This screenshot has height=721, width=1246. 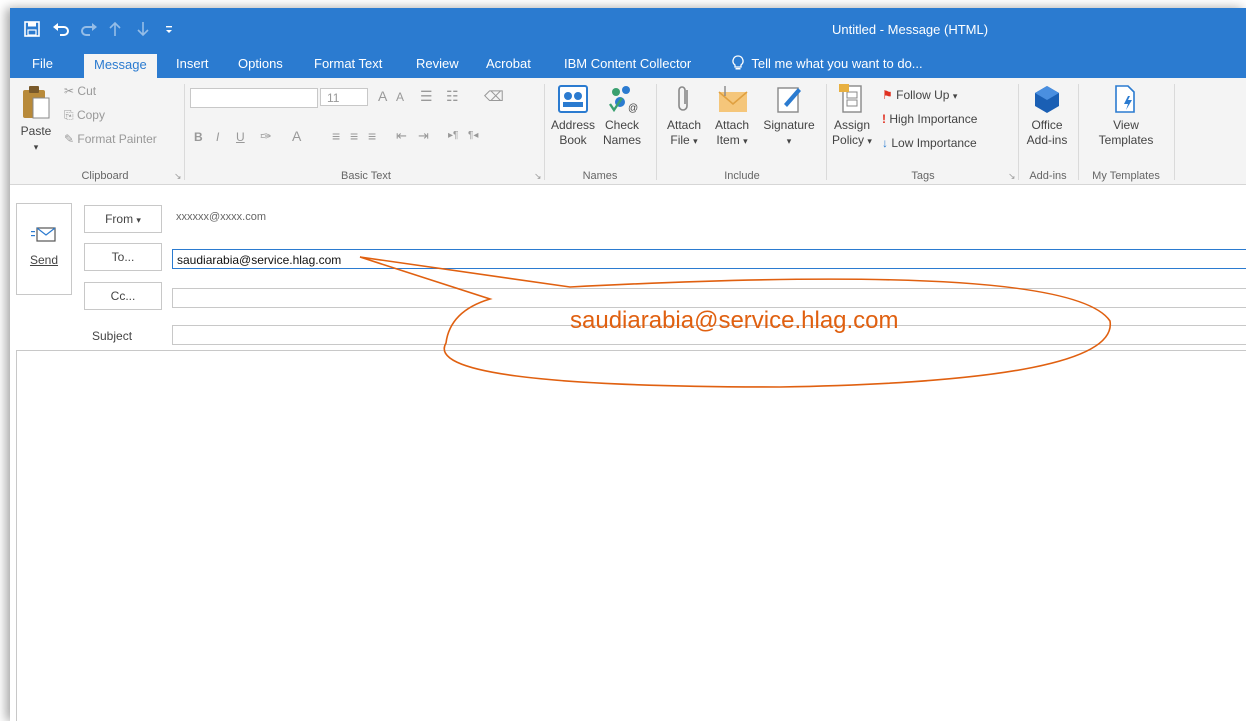 I want to click on increase-indent-icon: ⇥, so click(x=423, y=136).